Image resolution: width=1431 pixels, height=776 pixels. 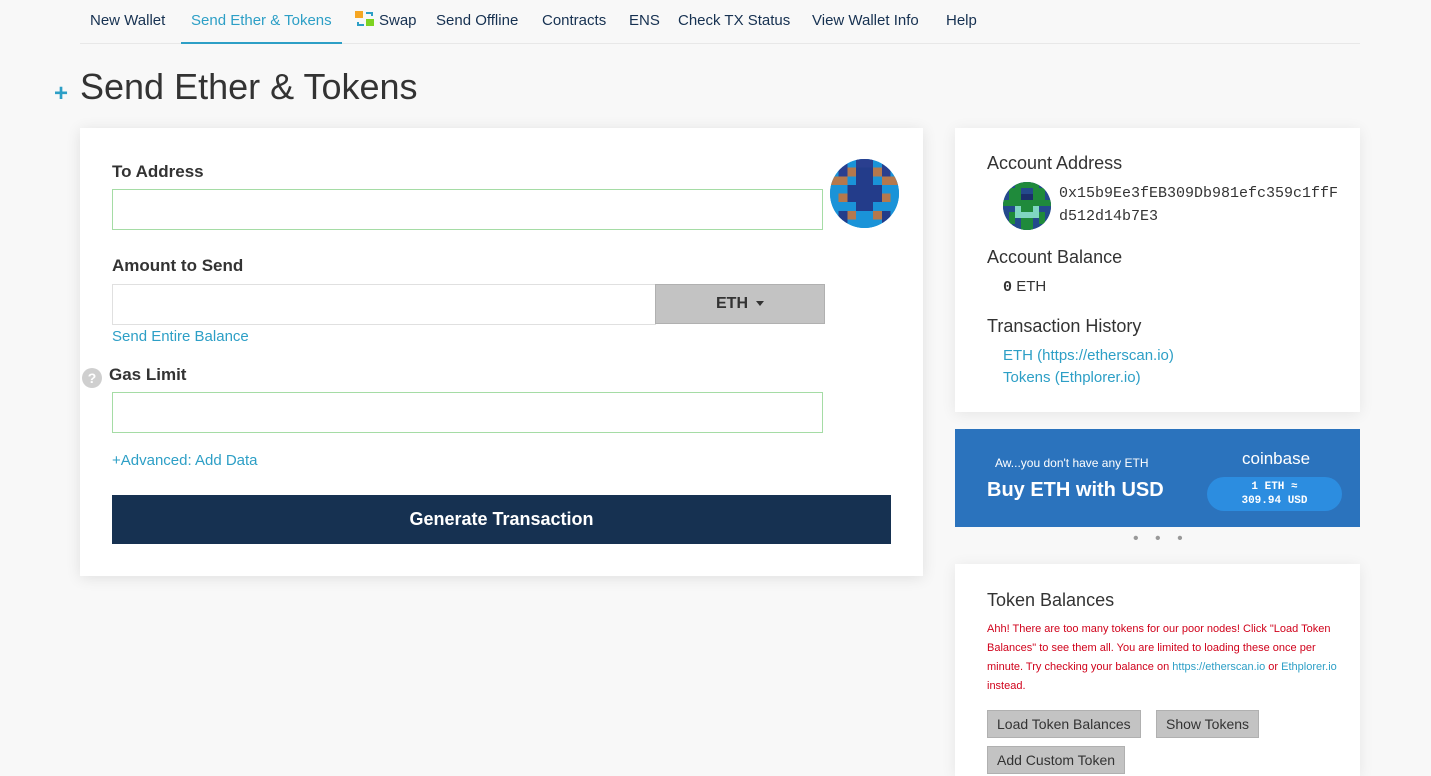 I want to click on plus-icon: +, so click(x=61, y=94).